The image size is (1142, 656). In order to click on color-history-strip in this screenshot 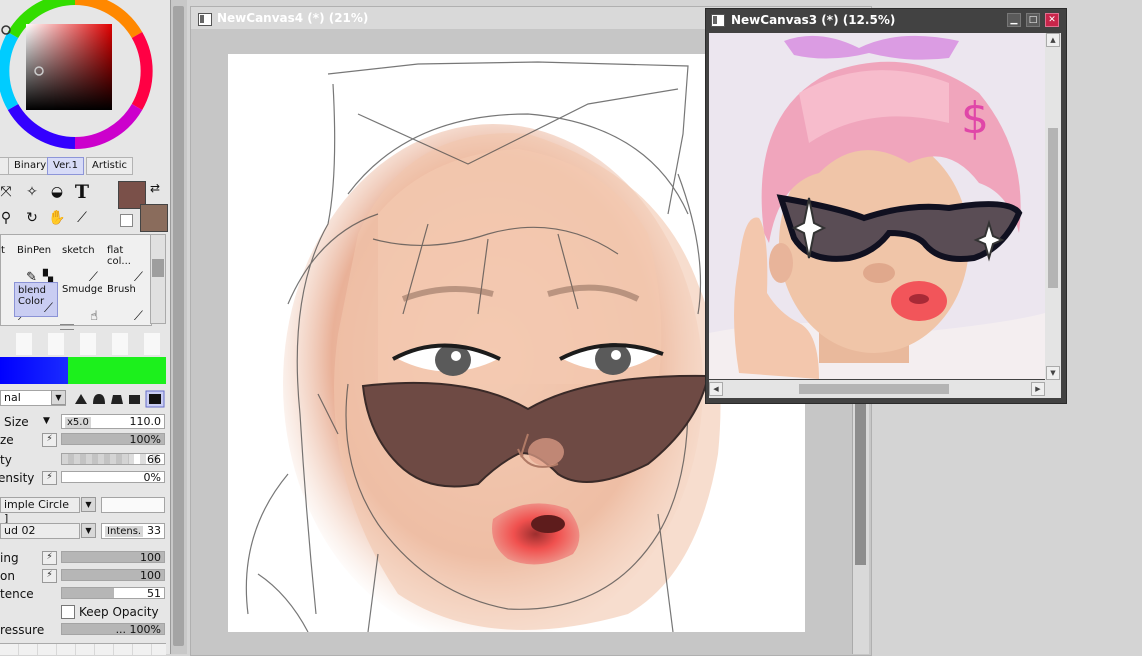, I will do `click(83, 344)`.